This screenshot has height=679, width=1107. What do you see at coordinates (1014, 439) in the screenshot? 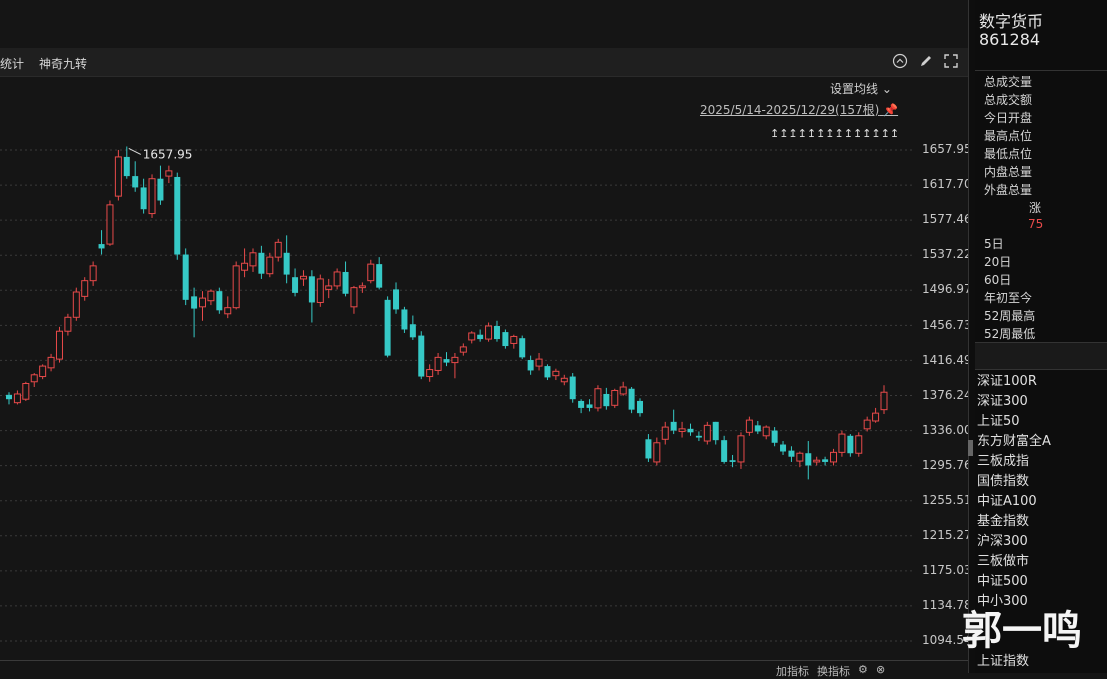
I see `index-list-item: 东方财富全A` at bounding box center [1014, 439].